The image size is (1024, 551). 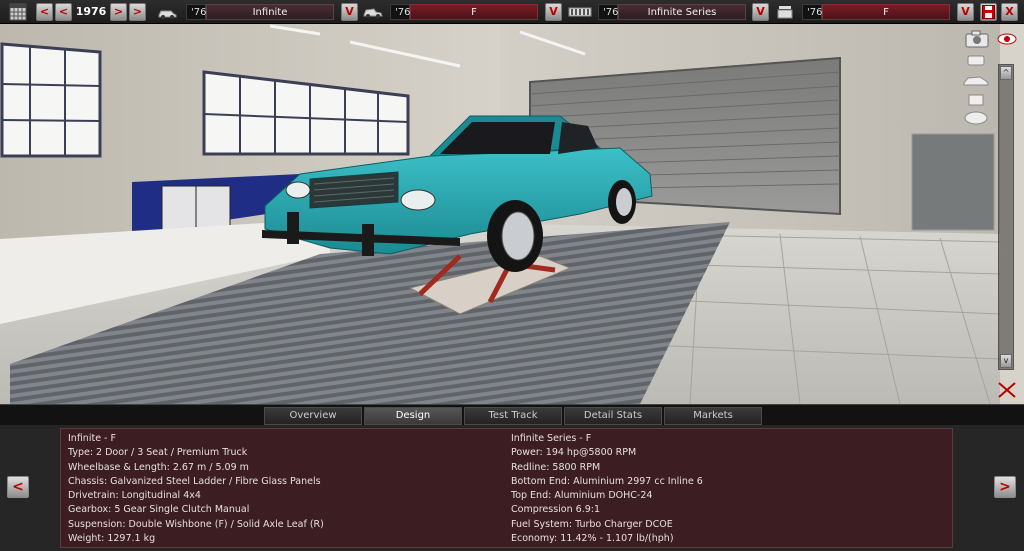 I want to click on variant-name-select: F, so click(x=886, y=12).